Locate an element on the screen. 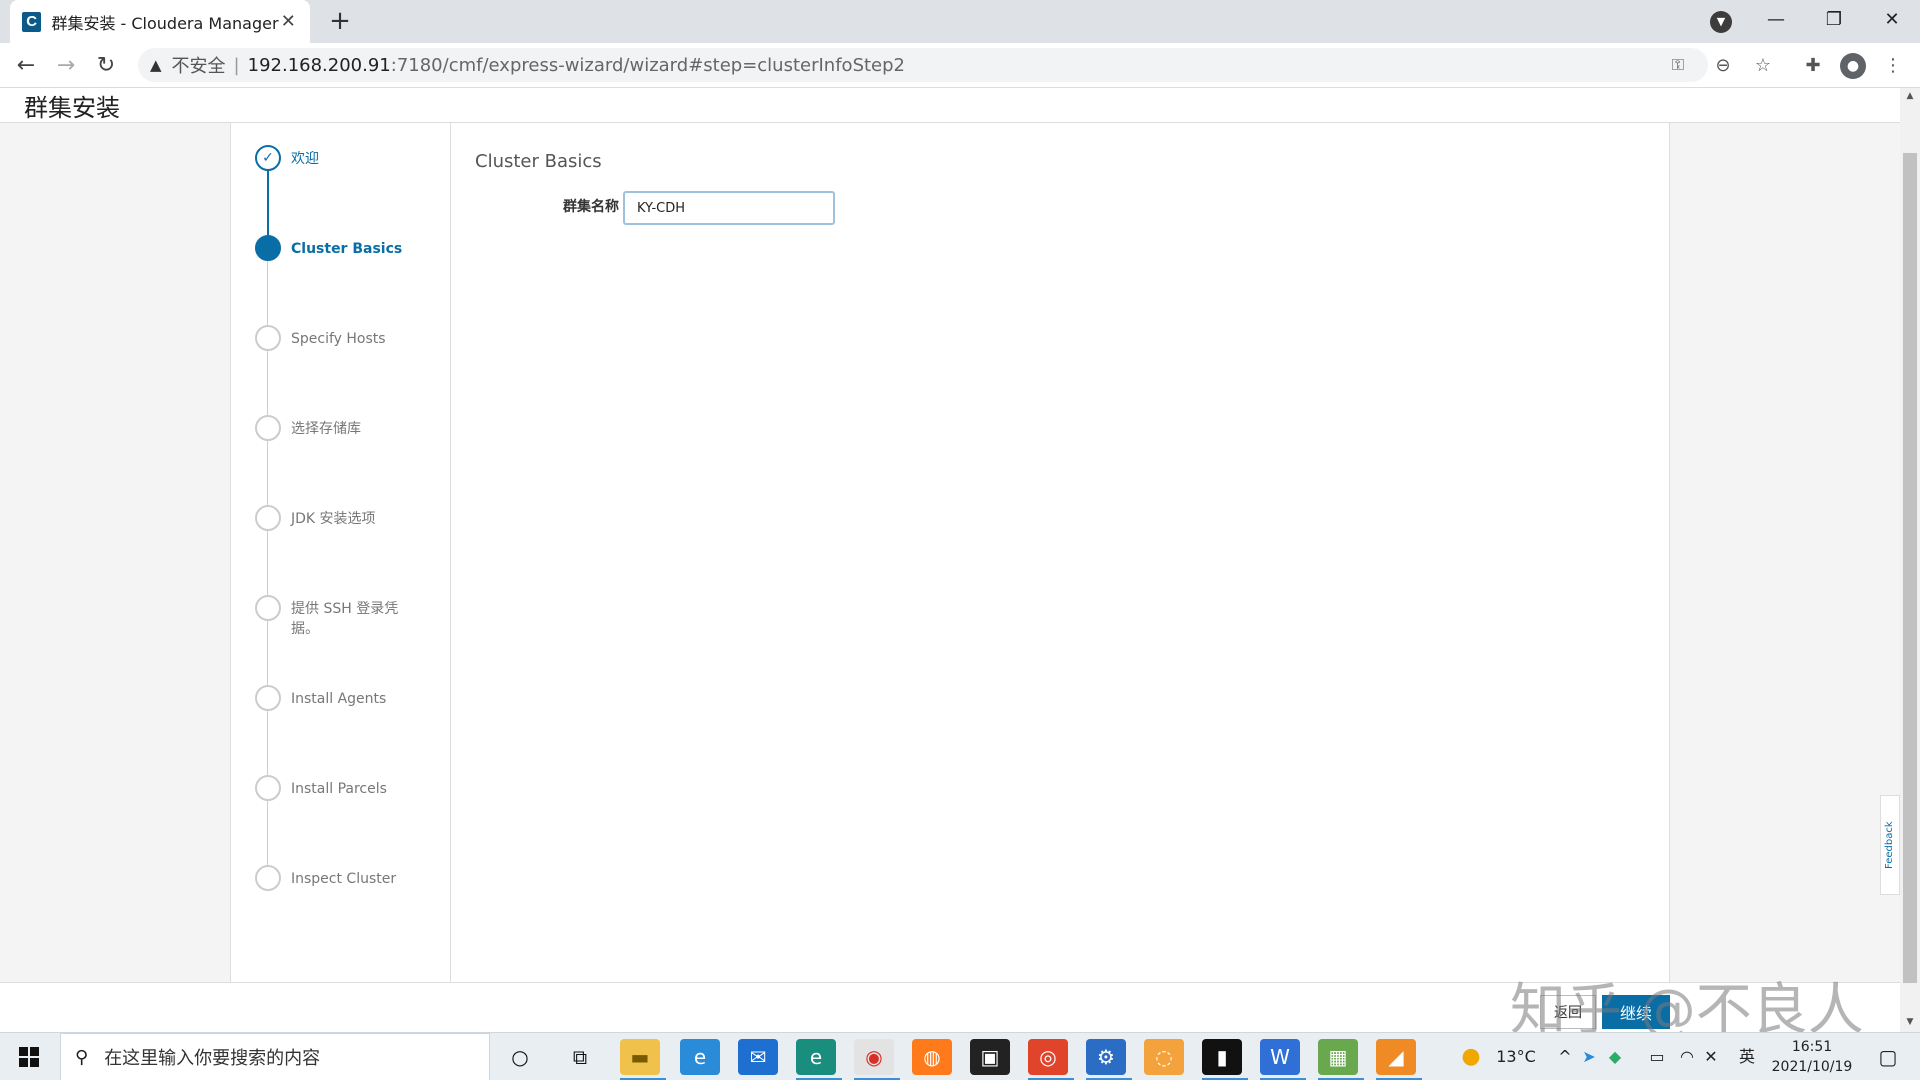 This screenshot has height=1080, width=1920. step-welcome: ✓ 欢迎 is located at coordinates (350, 158).